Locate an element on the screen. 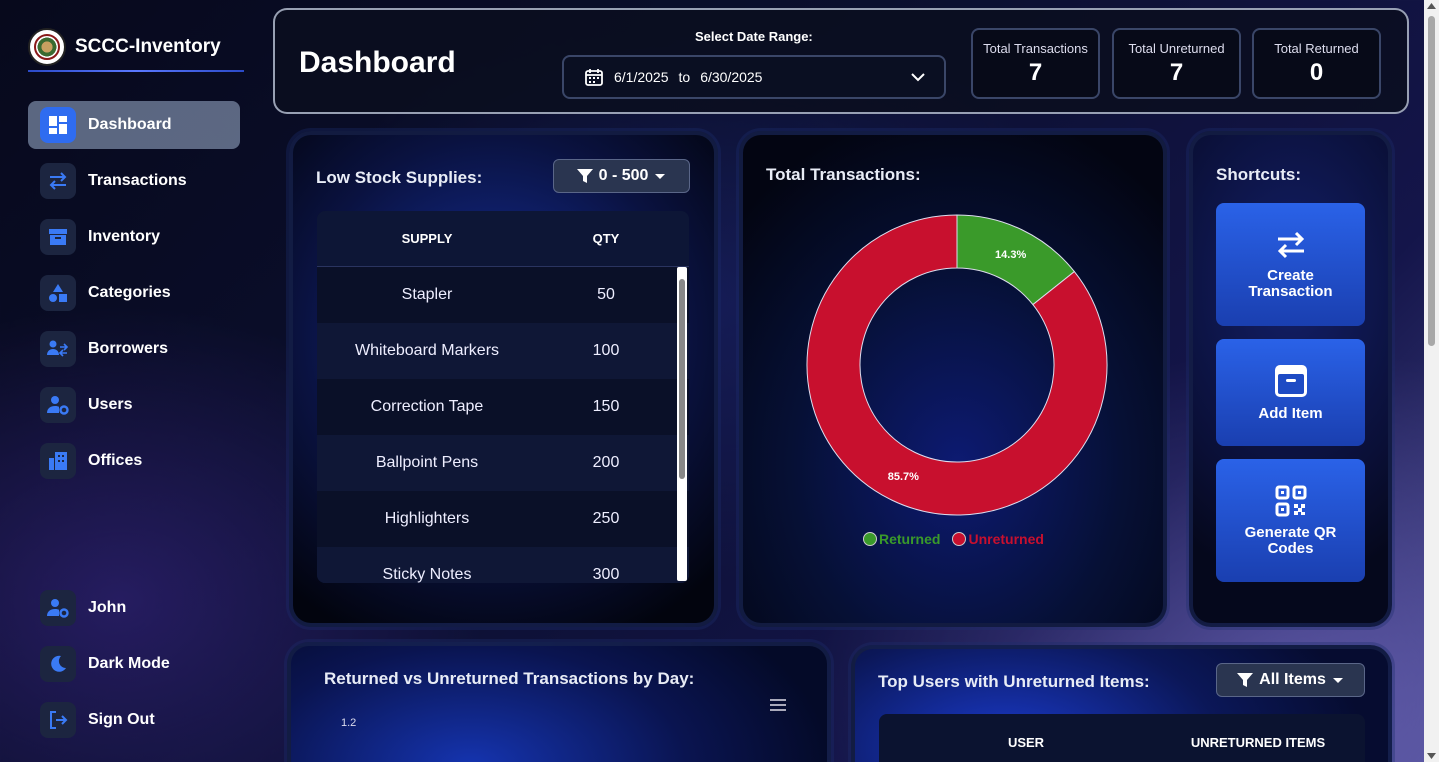  generate-qr-codes-button: Generate QR Codes is located at coordinates (1290, 520).